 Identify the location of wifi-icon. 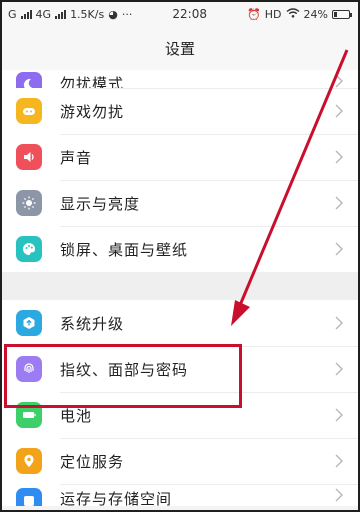
(293, 14).